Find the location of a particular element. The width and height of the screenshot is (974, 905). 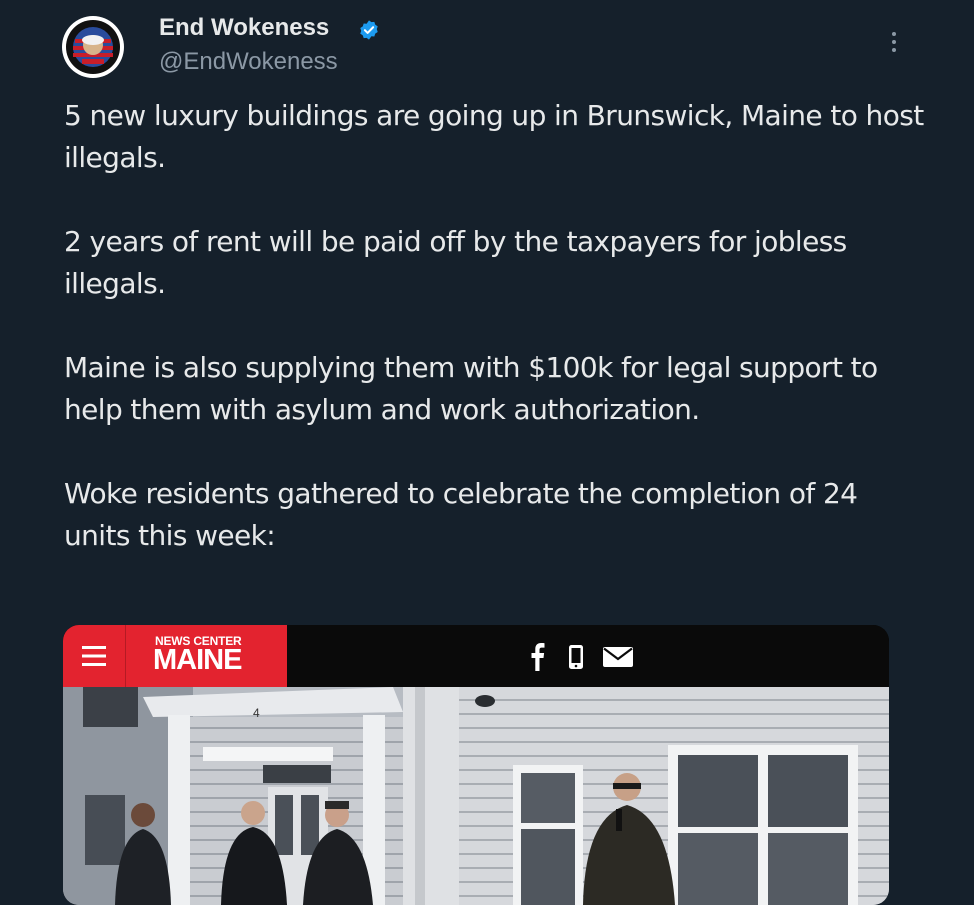

building-number: 4 is located at coordinates (256, 713).